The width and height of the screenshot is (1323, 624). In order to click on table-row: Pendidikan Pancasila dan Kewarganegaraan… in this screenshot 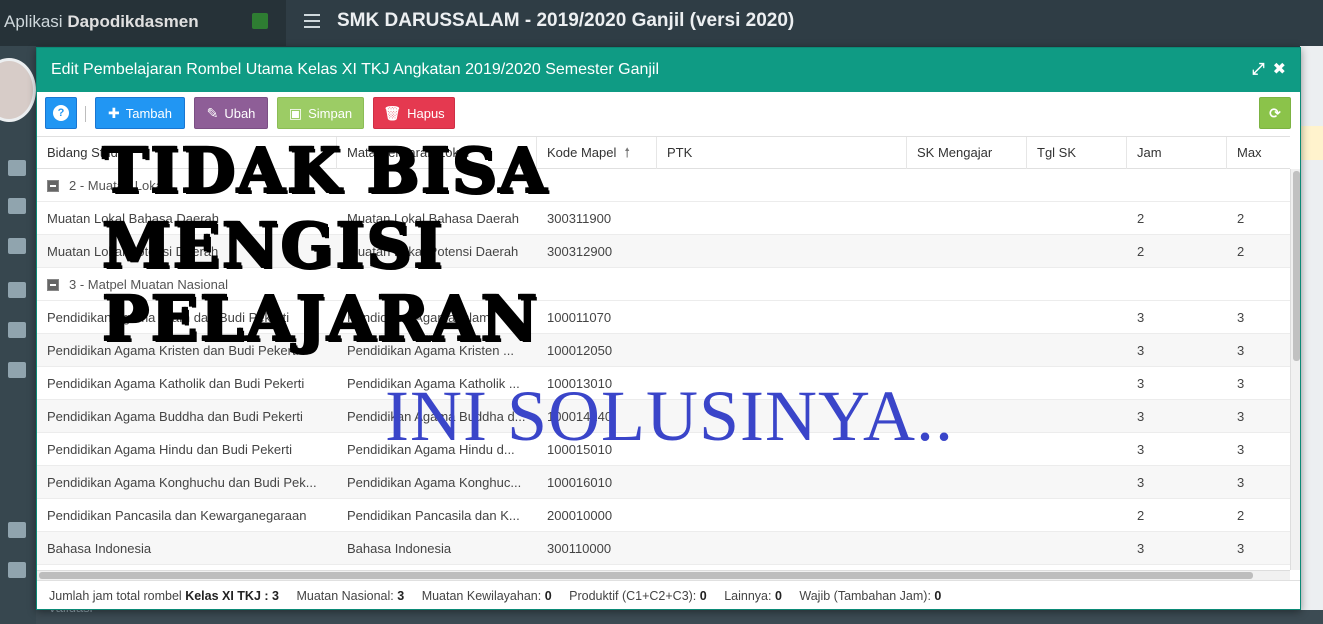, I will do `click(663, 515)`.